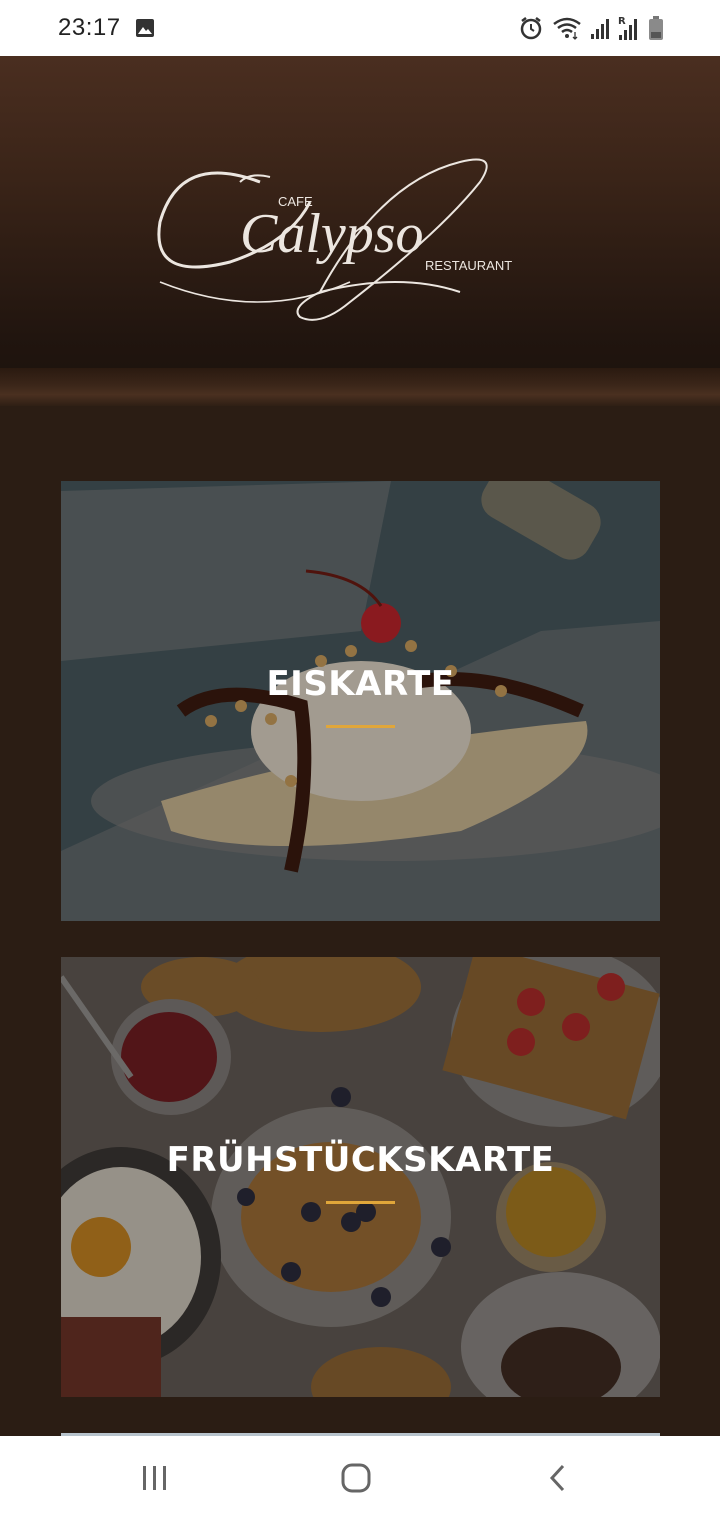 The width and height of the screenshot is (720, 1520). I want to click on alarm-icon, so click(531, 28).